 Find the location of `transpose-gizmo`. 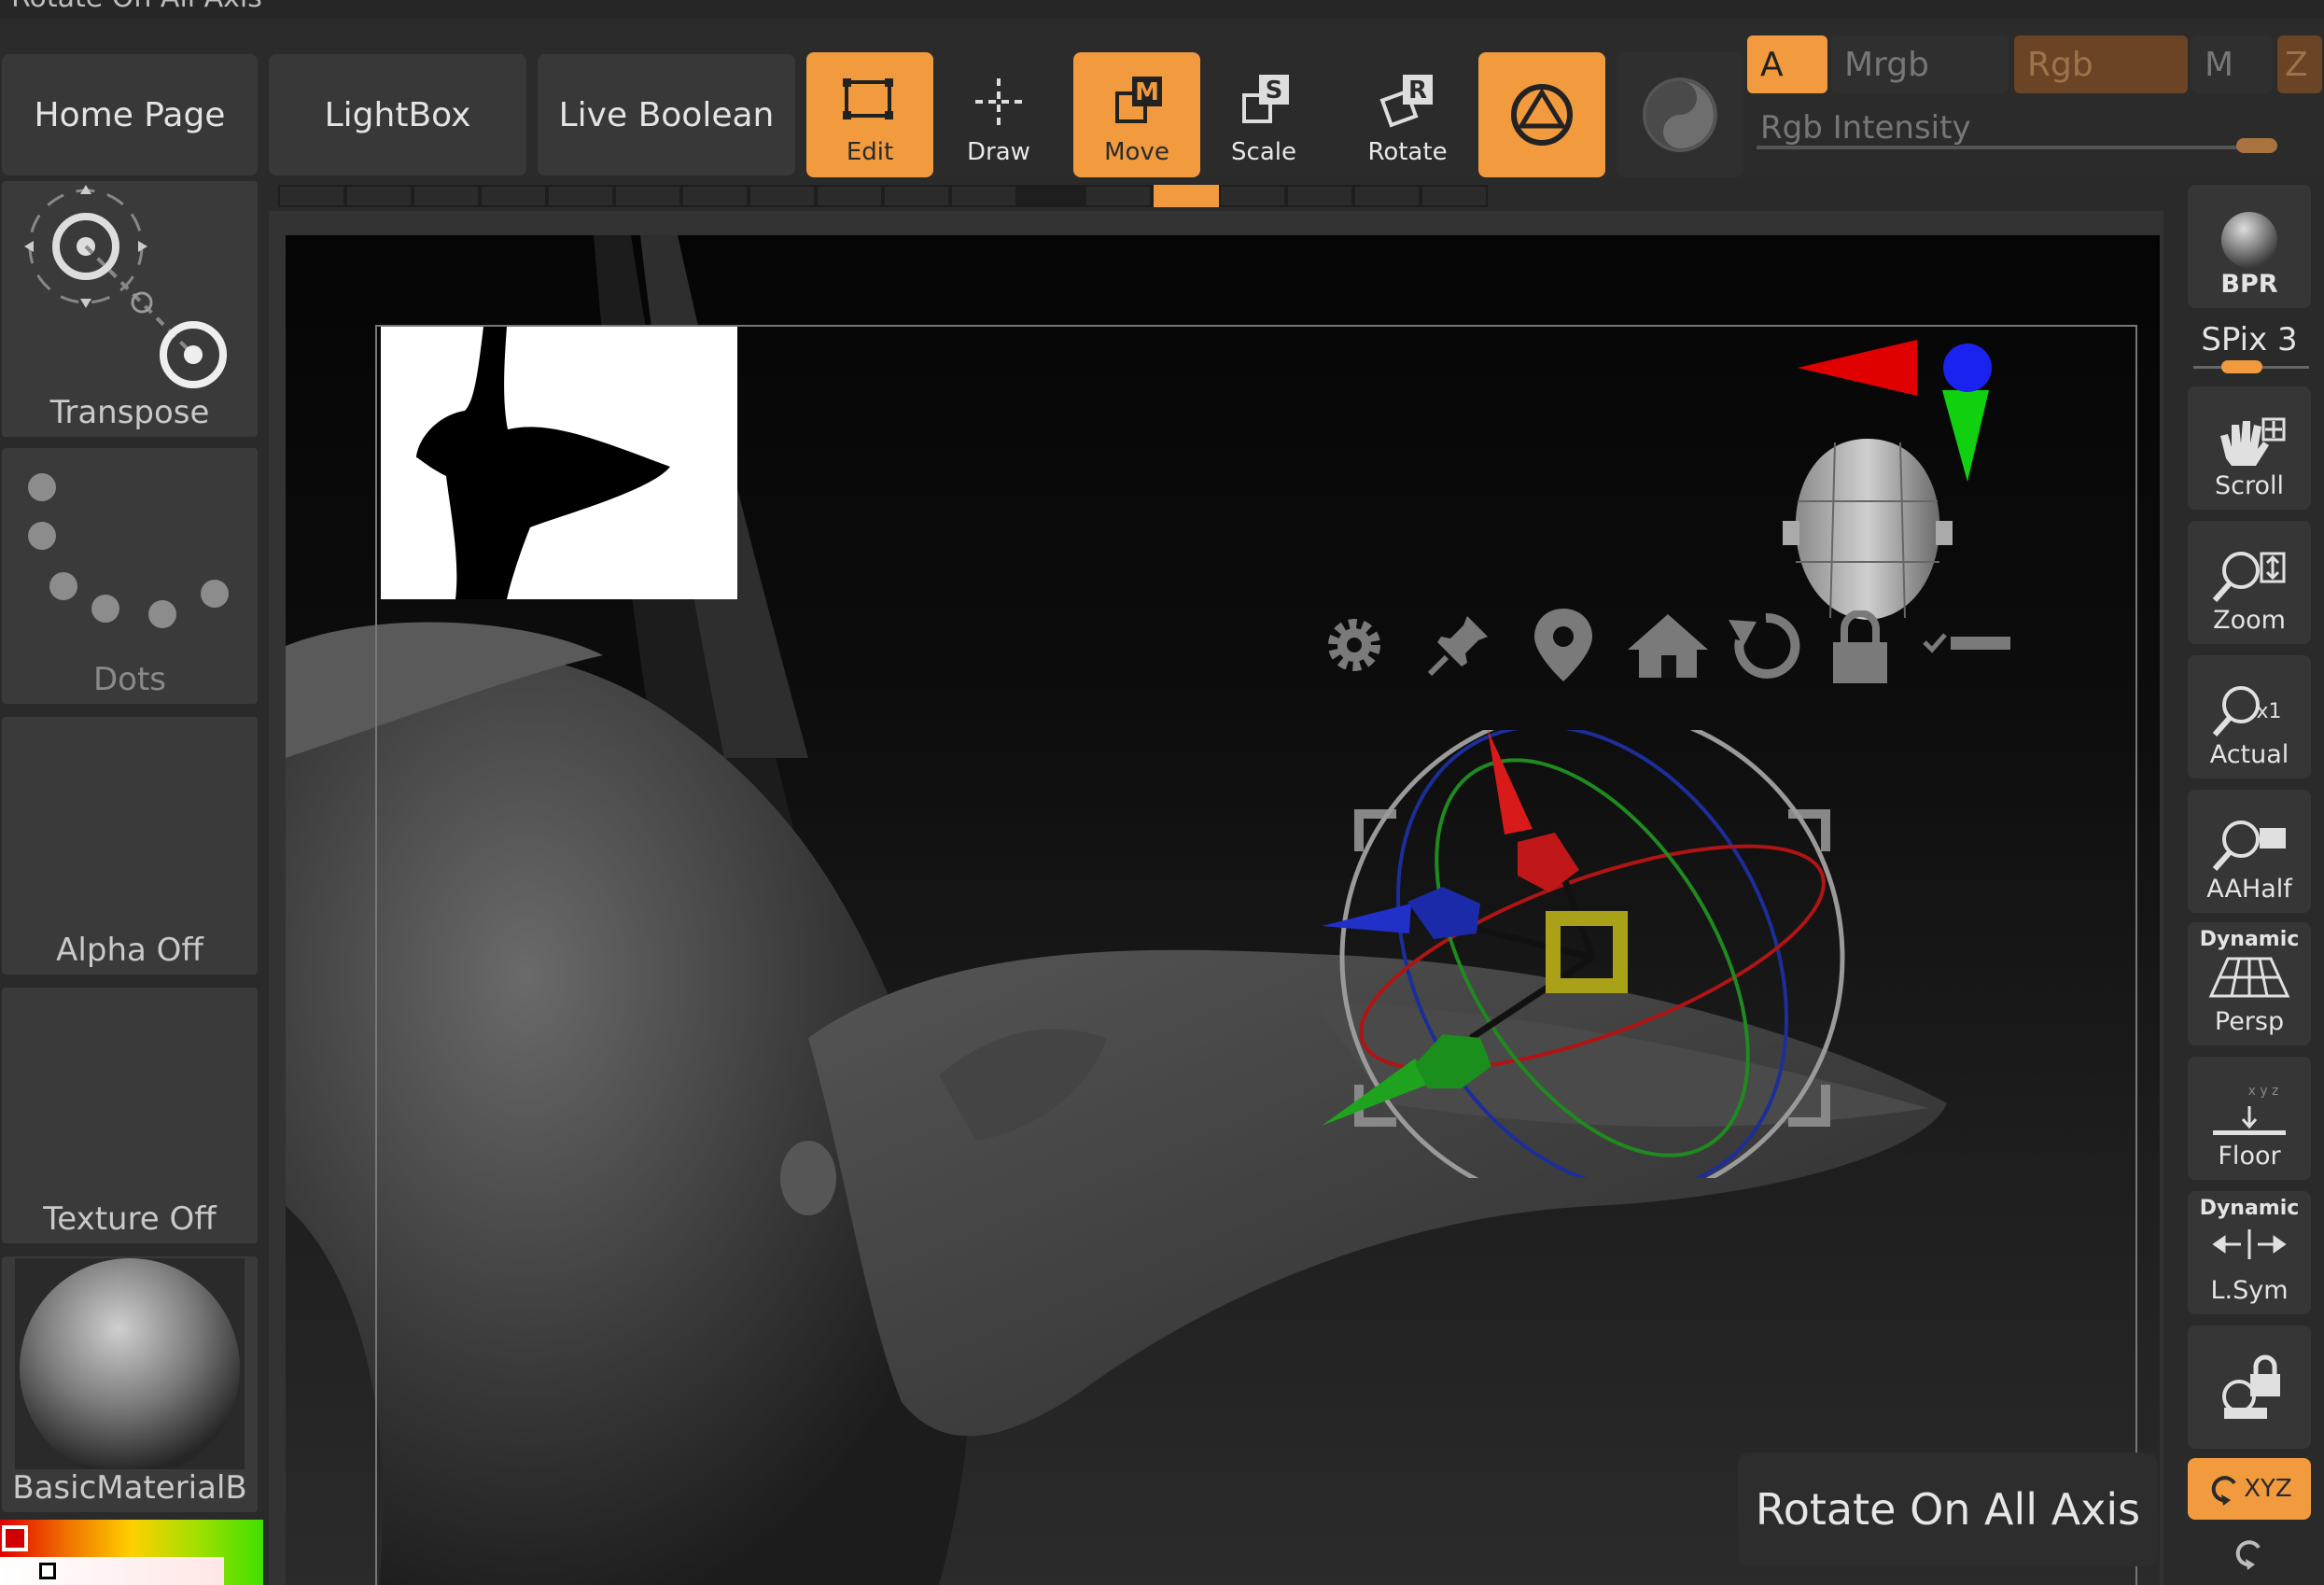

transpose-gizmo is located at coordinates (1602, 954).